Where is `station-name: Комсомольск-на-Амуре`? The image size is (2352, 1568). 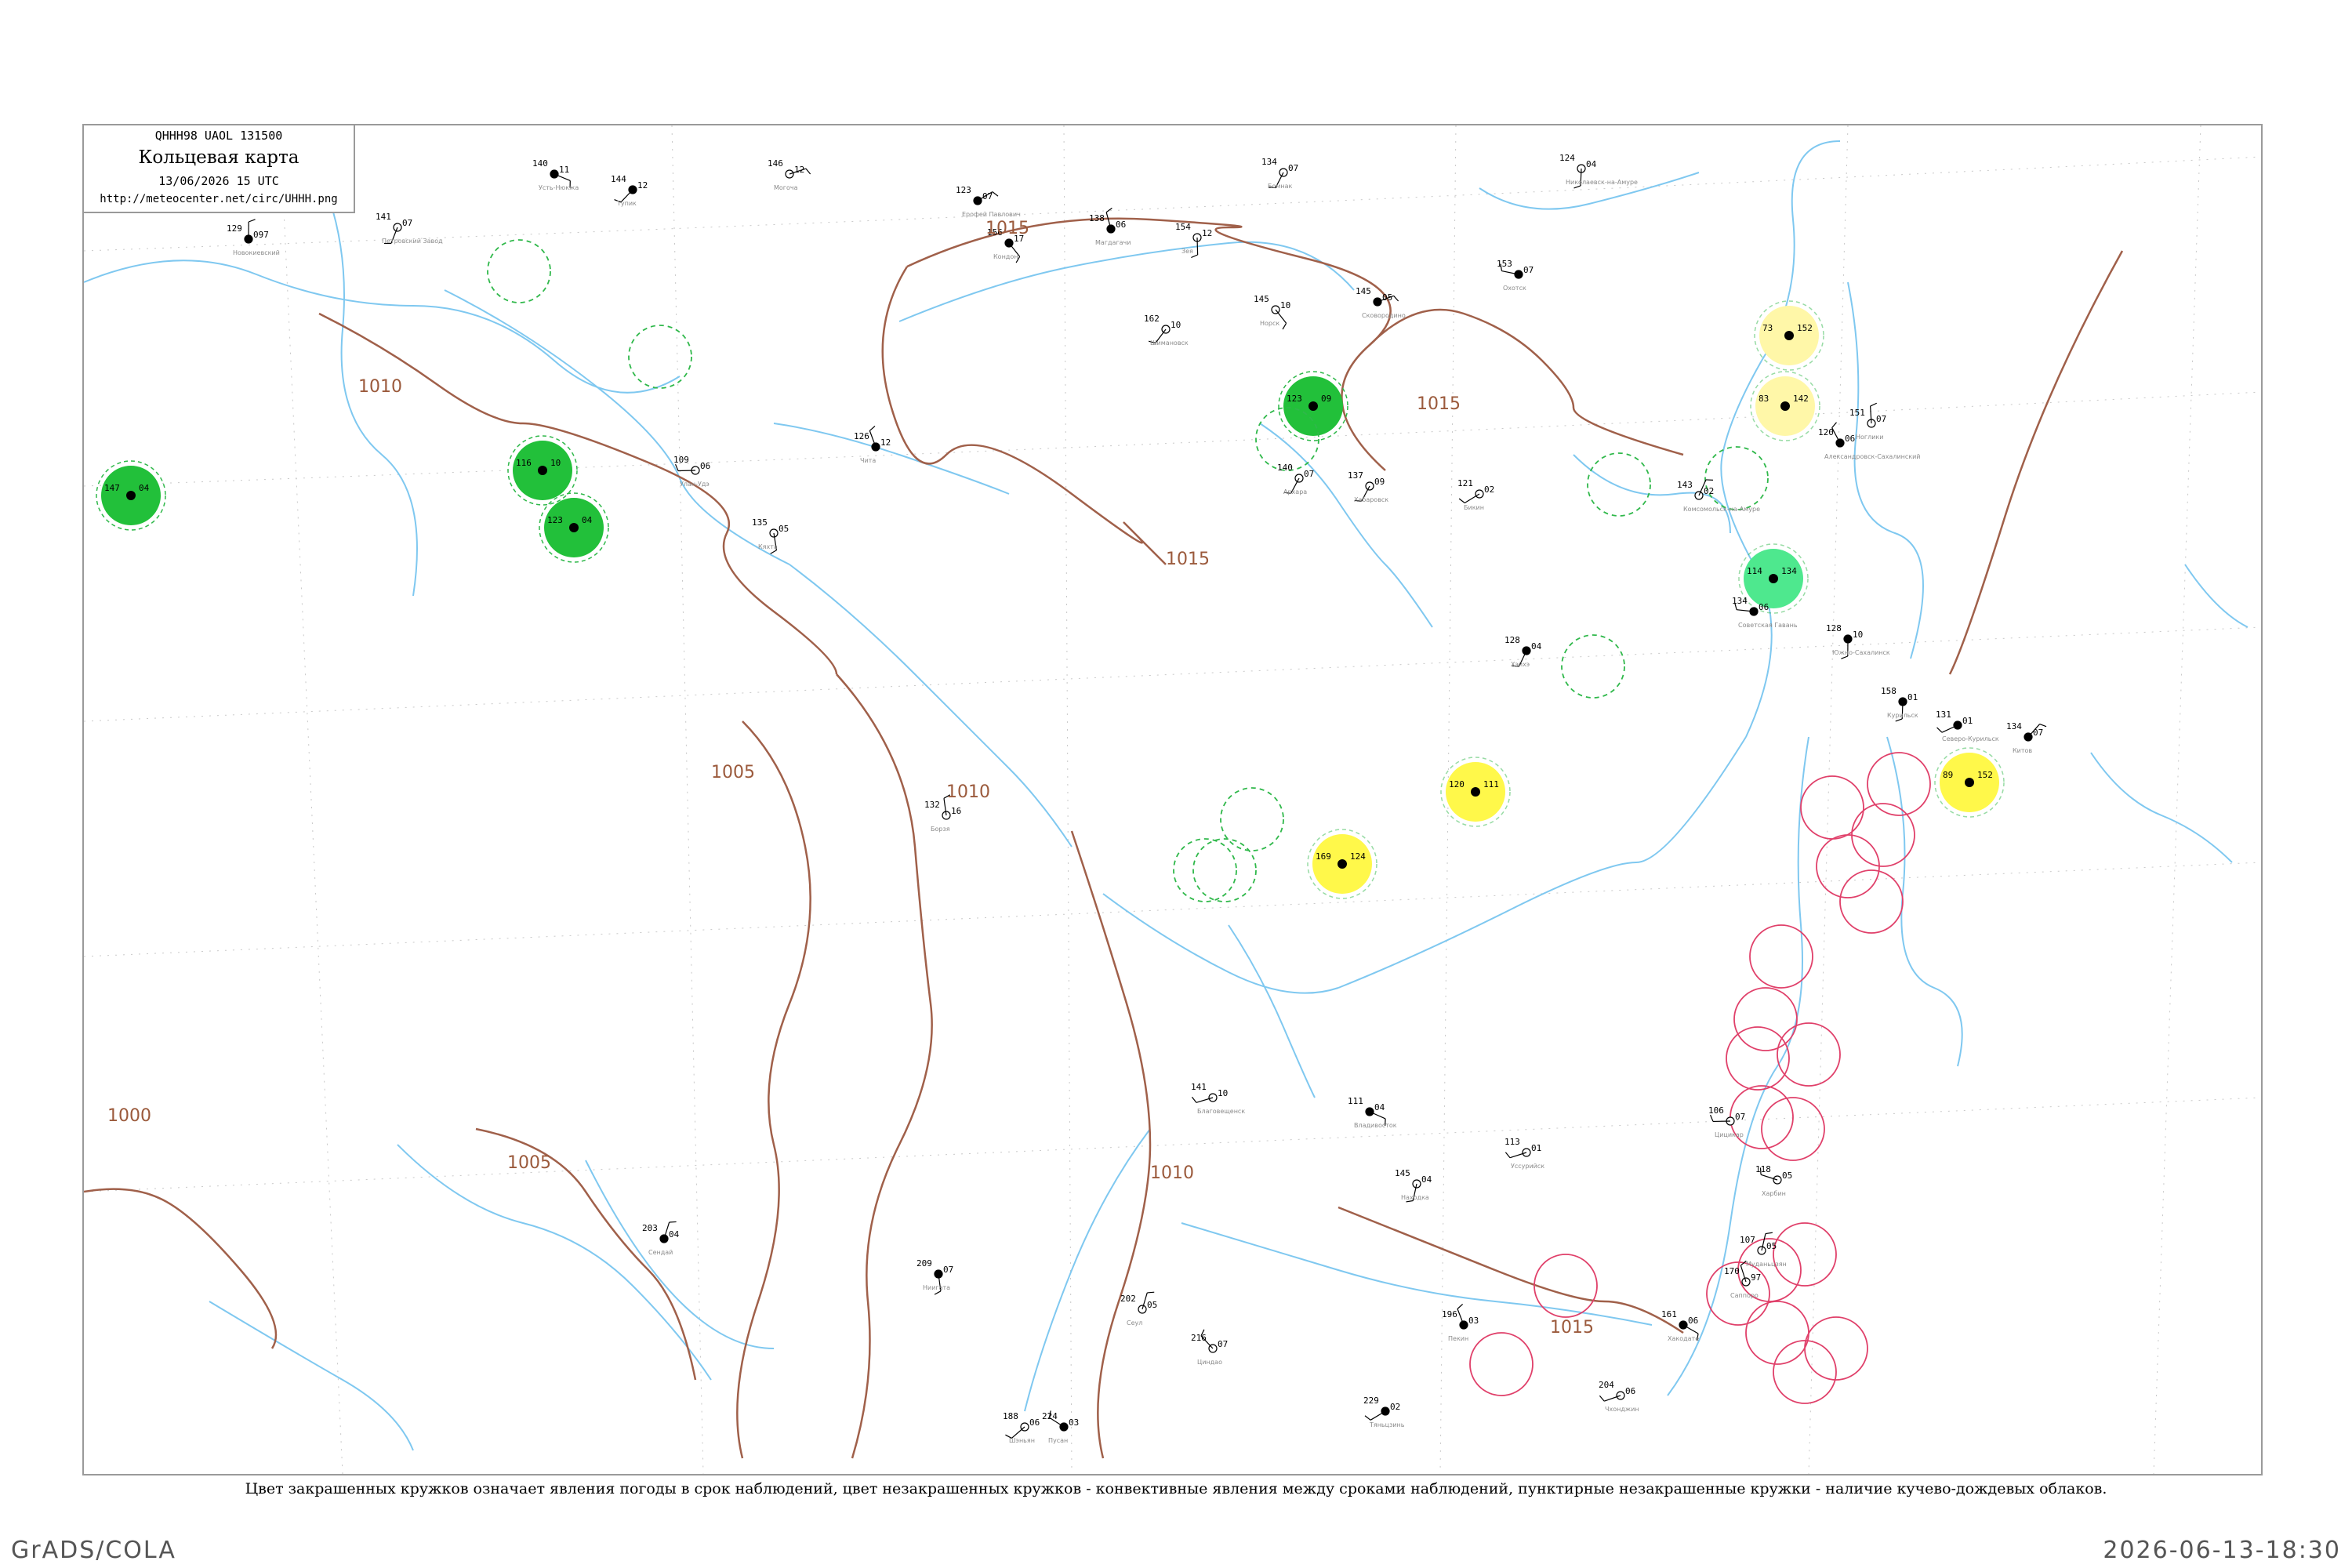
station-name: Комсомольск-на-Амуре is located at coordinates (1721, 509).